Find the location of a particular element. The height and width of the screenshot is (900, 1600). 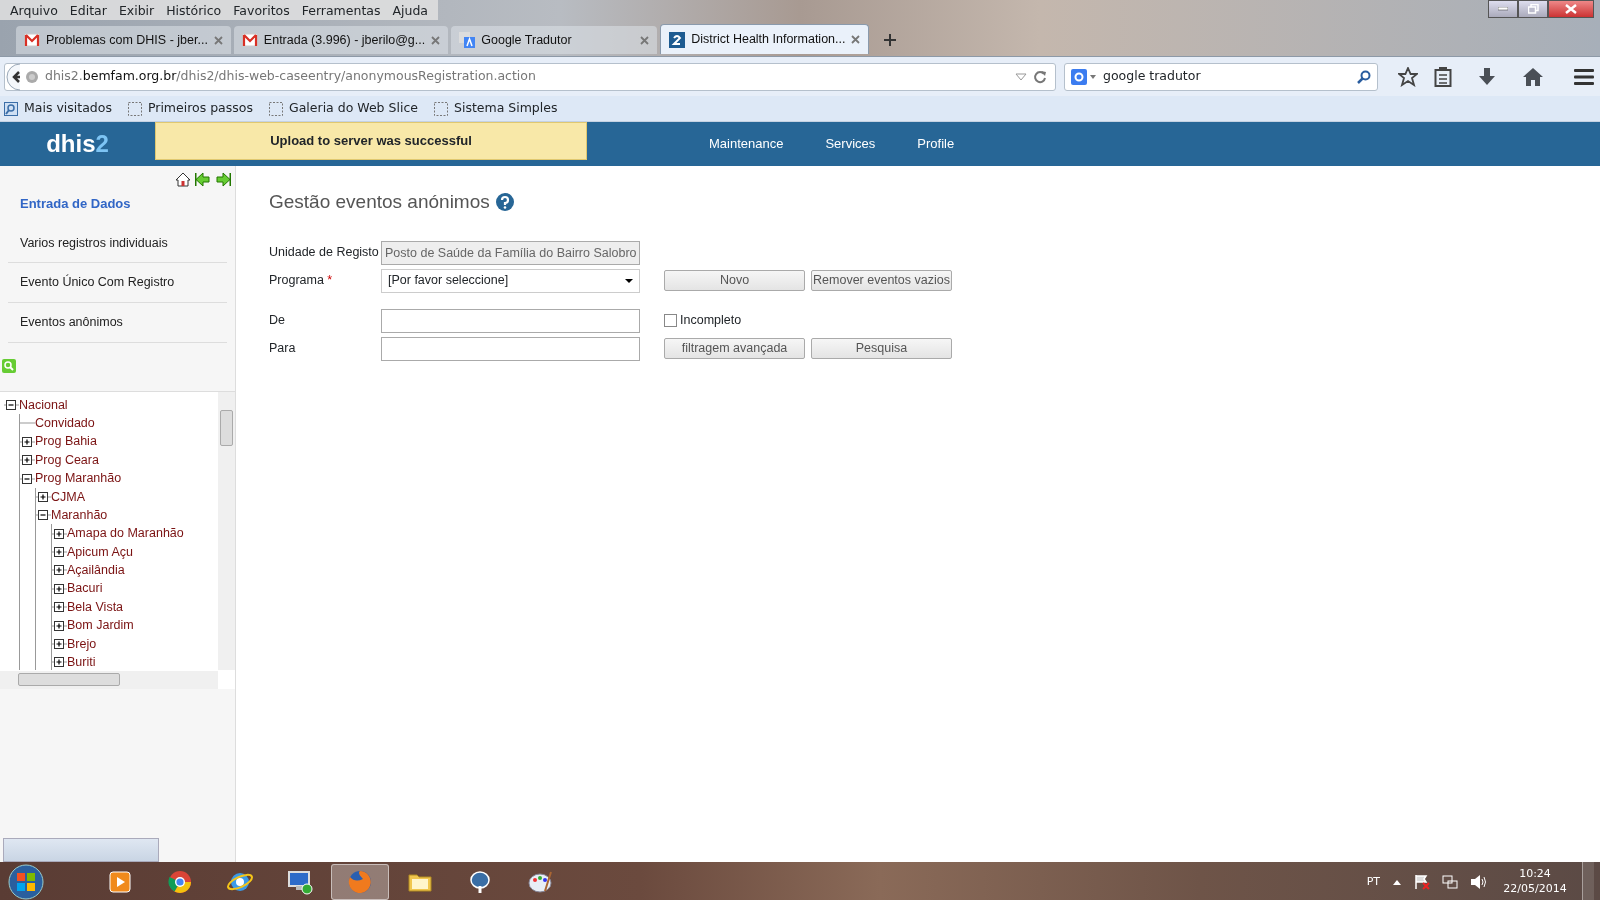

form-button: Pesquisa is located at coordinates (881, 348).